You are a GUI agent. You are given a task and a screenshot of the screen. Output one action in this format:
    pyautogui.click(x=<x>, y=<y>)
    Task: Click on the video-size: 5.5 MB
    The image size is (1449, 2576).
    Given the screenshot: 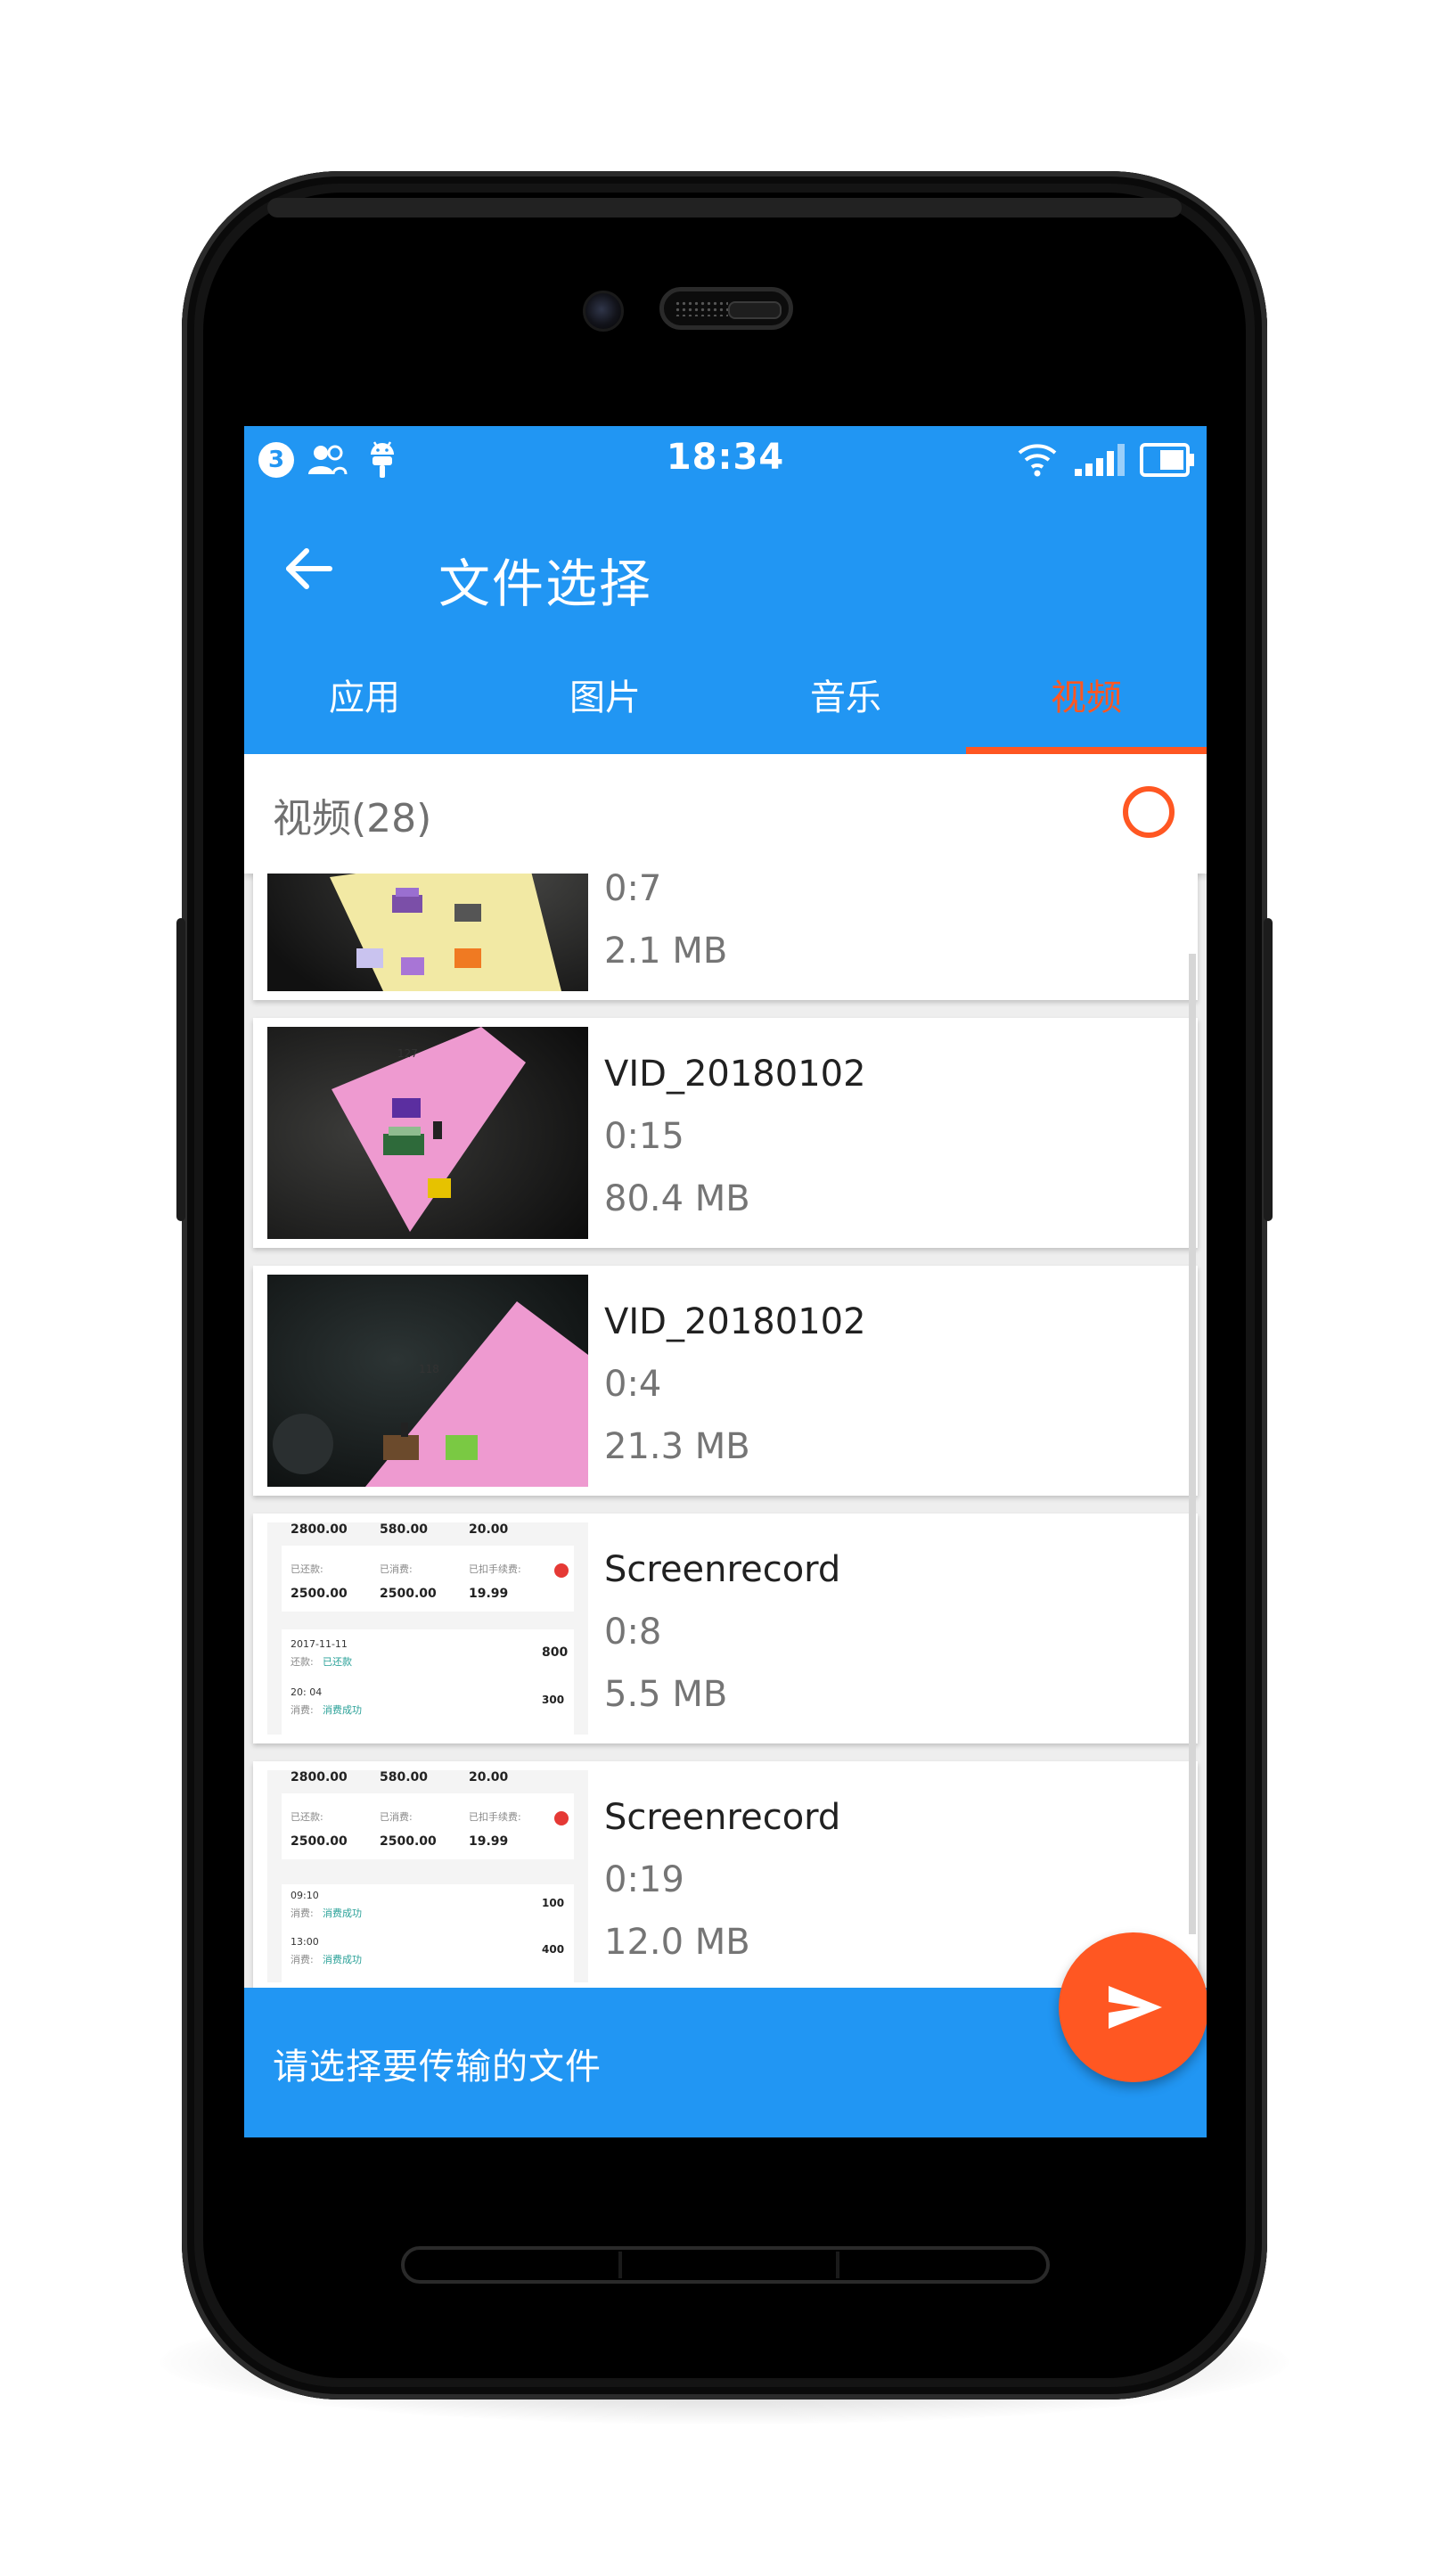 What is the action you would take?
    pyautogui.click(x=666, y=1694)
    